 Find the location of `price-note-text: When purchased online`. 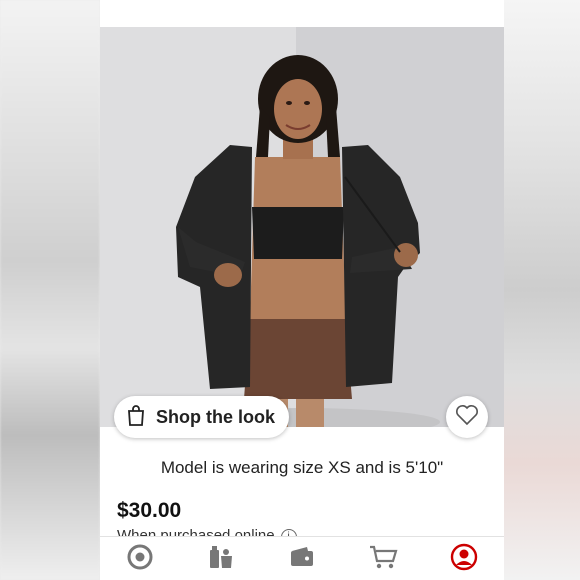

price-note-text: When purchased online is located at coordinates (196, 531).